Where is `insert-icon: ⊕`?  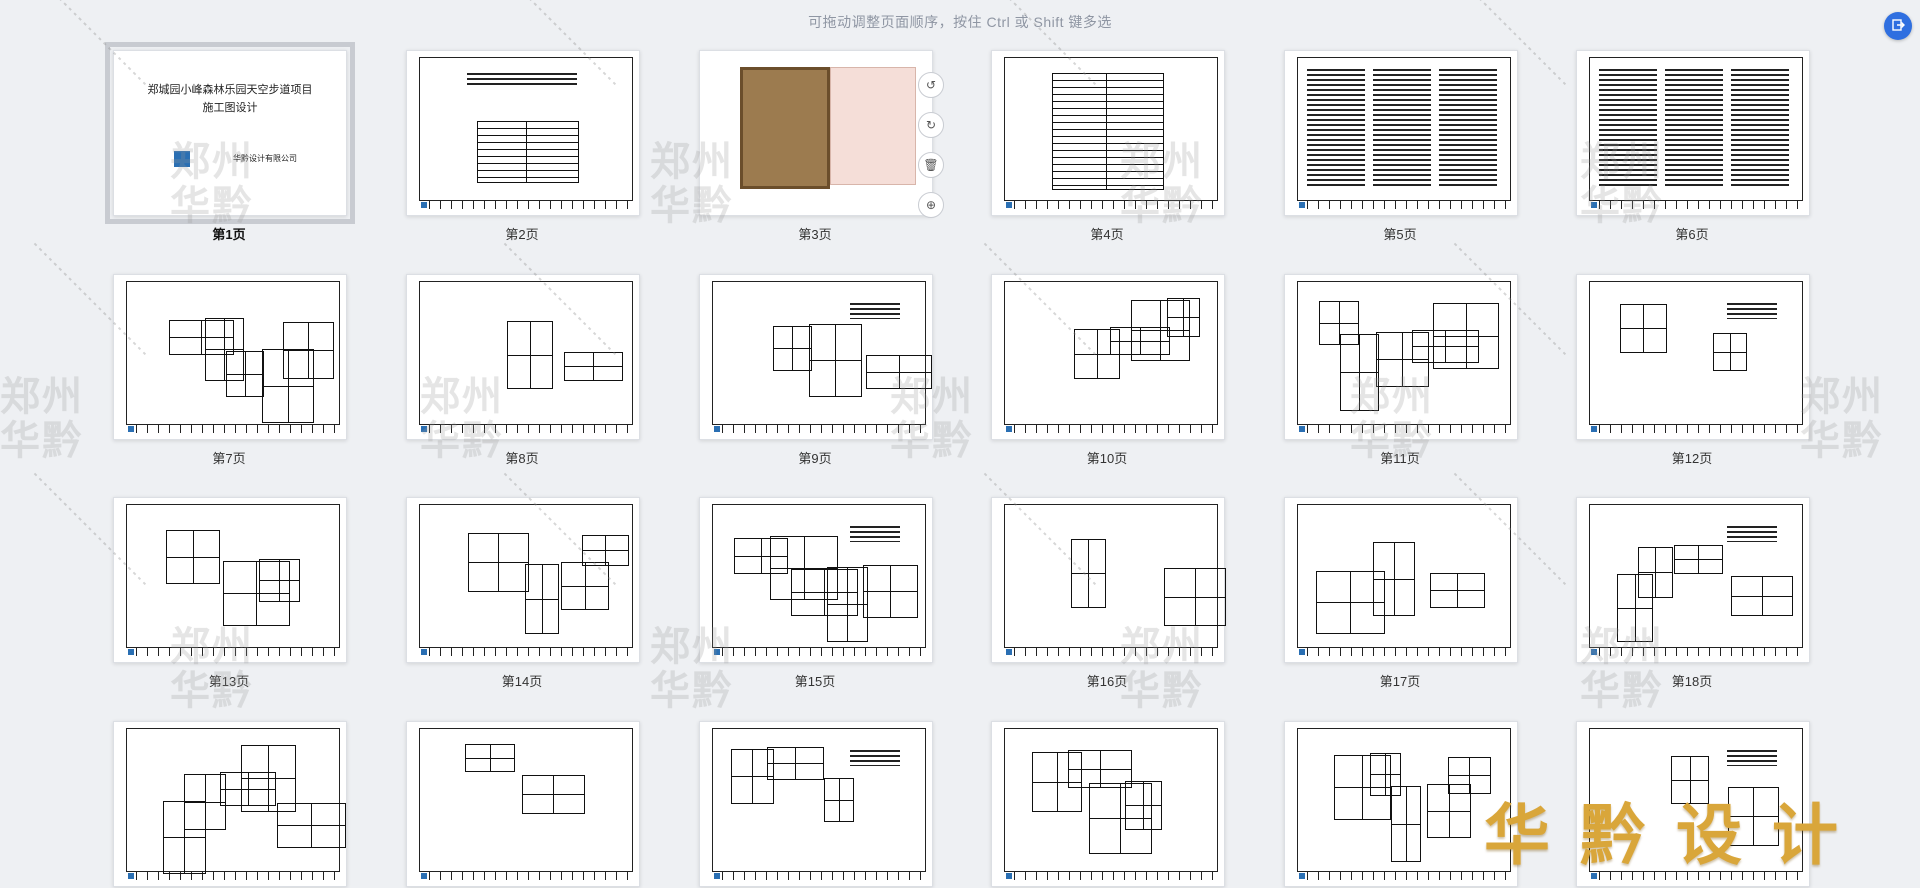
insert-icon: ⊕ is located at coordinates (931, 205).